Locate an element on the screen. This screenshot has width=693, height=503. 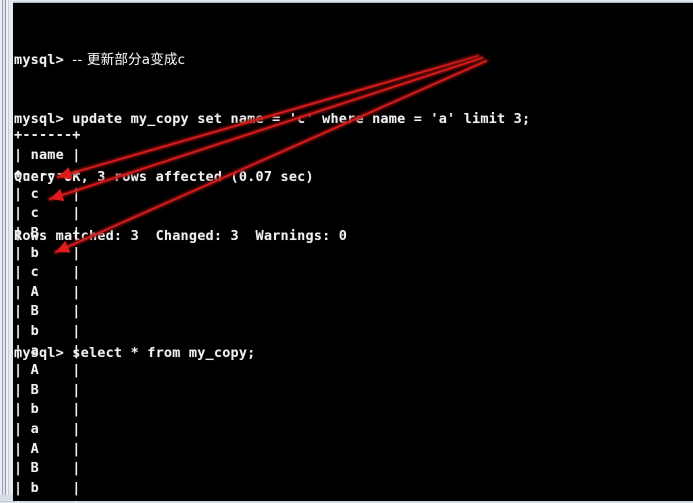
window-frame-top is located at coordinates (346, 1).